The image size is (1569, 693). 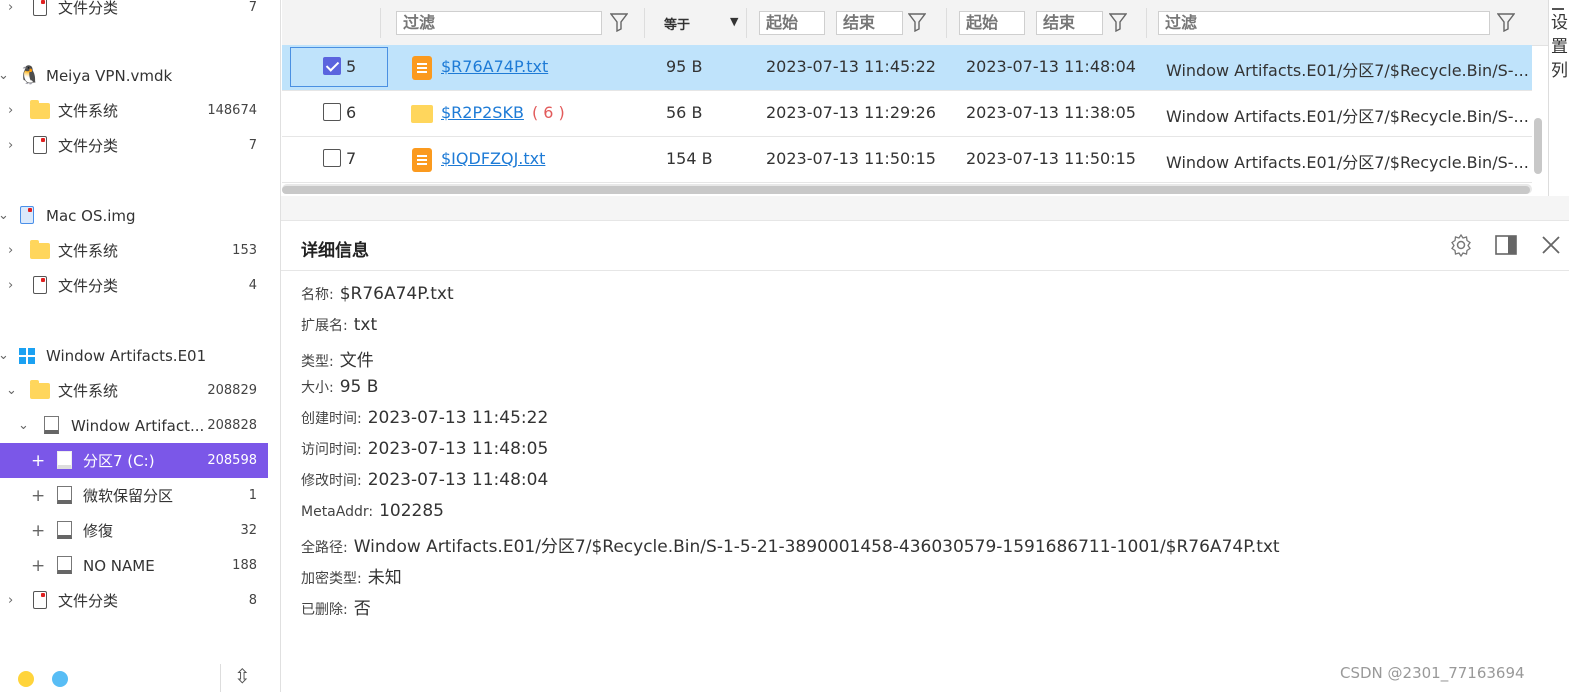 What do you see at coordinates (1558, 5) in the screenshot?
I see `menu-icon` at bounding box center [1558, 5].